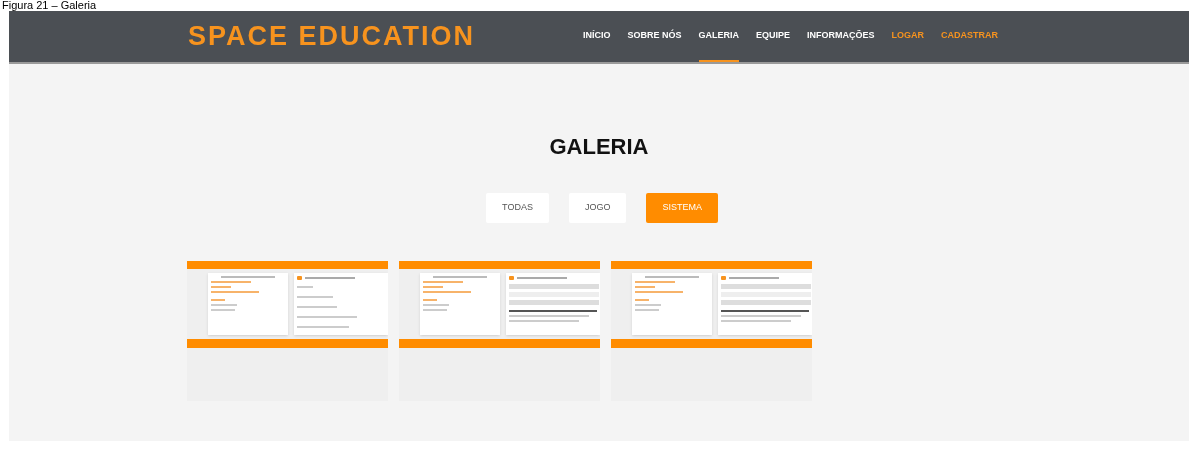 This screenshot has width=1189, height=471. I want to click on filter-button: JOGO, so click(597, 208).